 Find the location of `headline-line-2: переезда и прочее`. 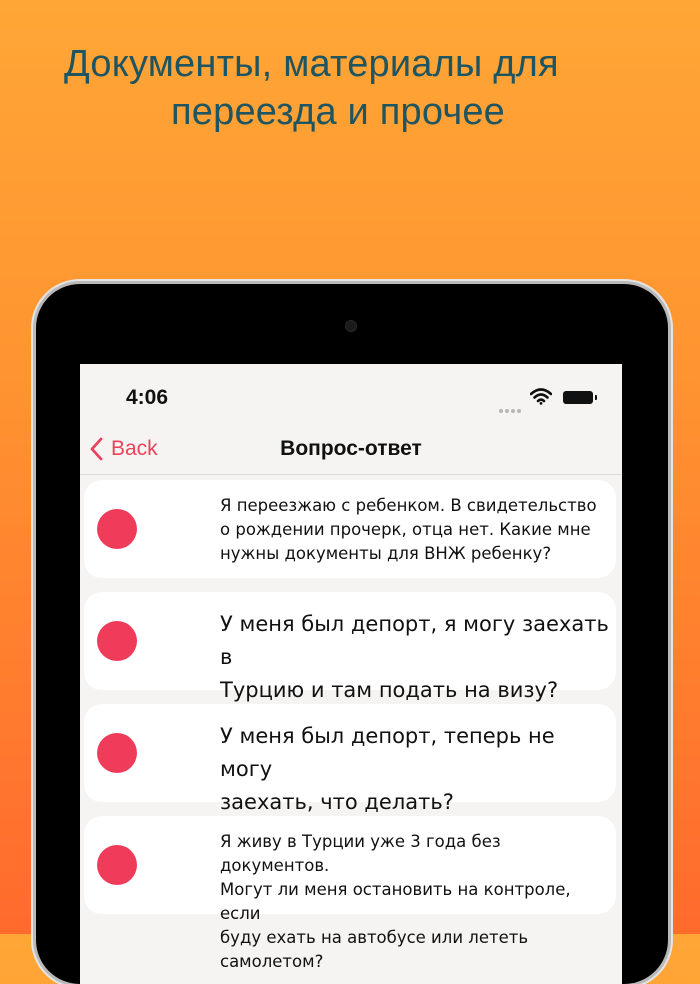

headline-line-2: переезда и прочее is located at coordinates (338, 112).